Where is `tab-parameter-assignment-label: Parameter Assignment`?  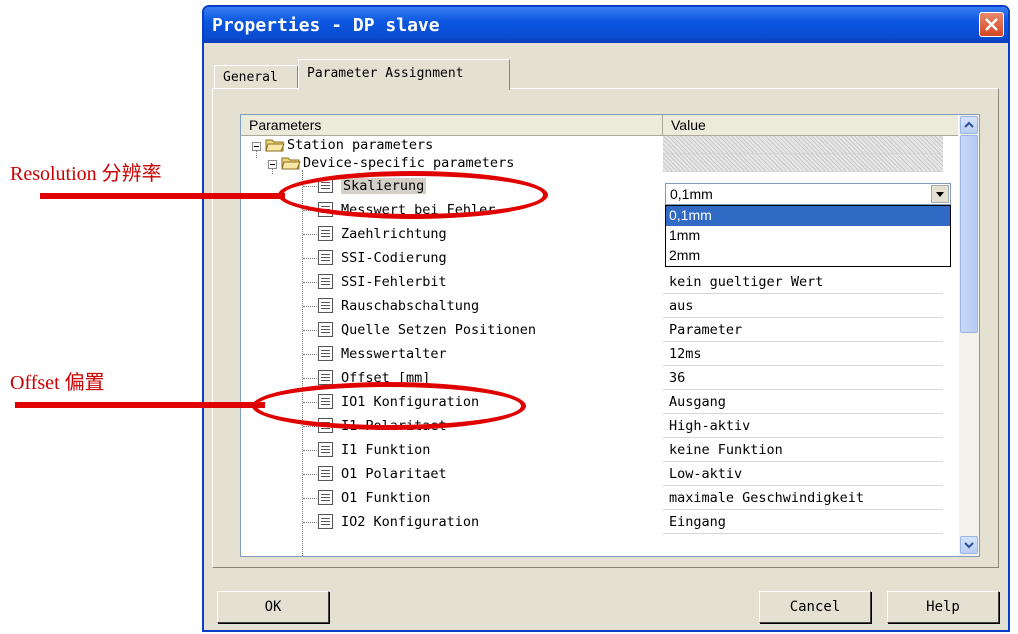
tab-parameter-assignment-label: Parameter Assignment is located at coordinates (385, 73).